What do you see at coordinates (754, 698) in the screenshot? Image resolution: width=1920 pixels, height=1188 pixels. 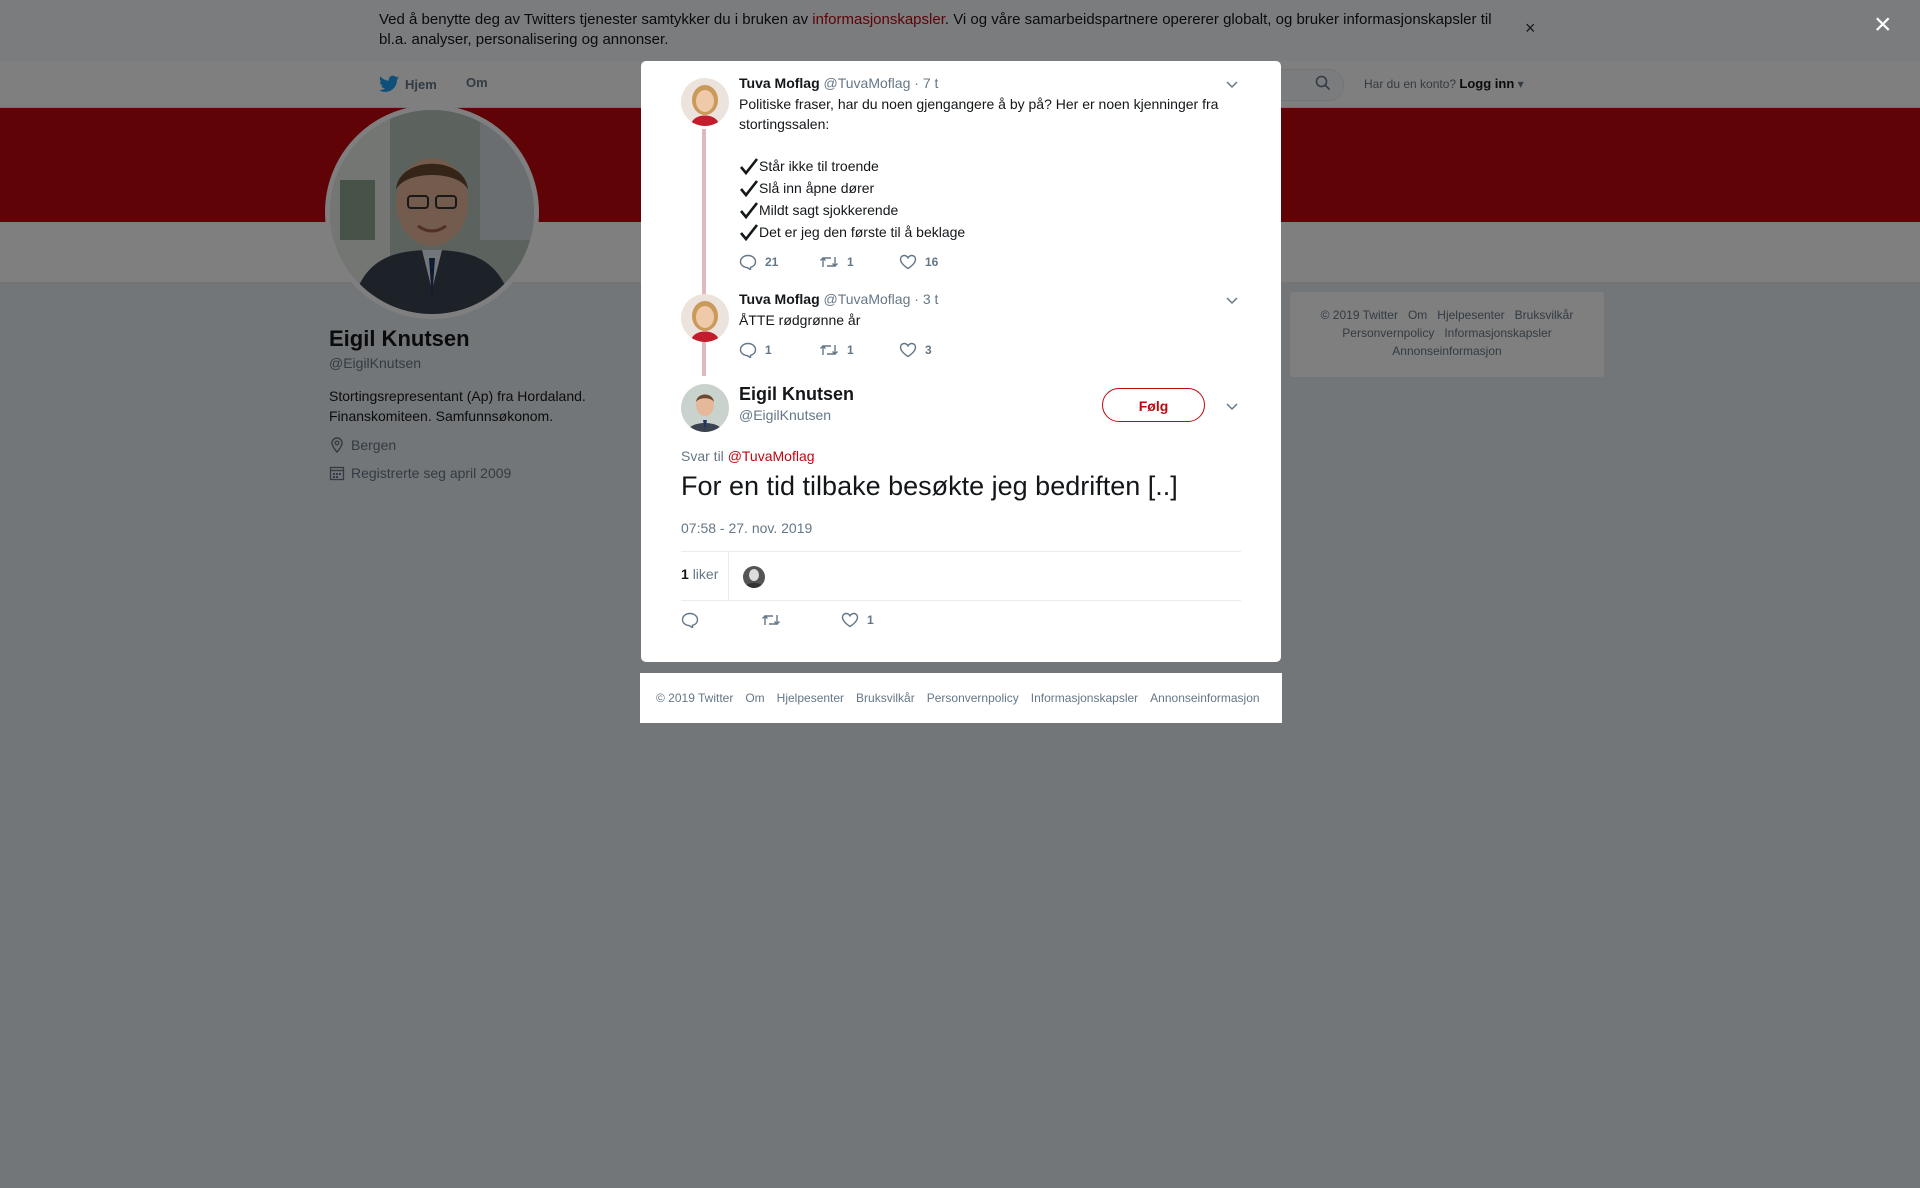 I see `footer-link-about: Om` at bounding box center [754, 698].